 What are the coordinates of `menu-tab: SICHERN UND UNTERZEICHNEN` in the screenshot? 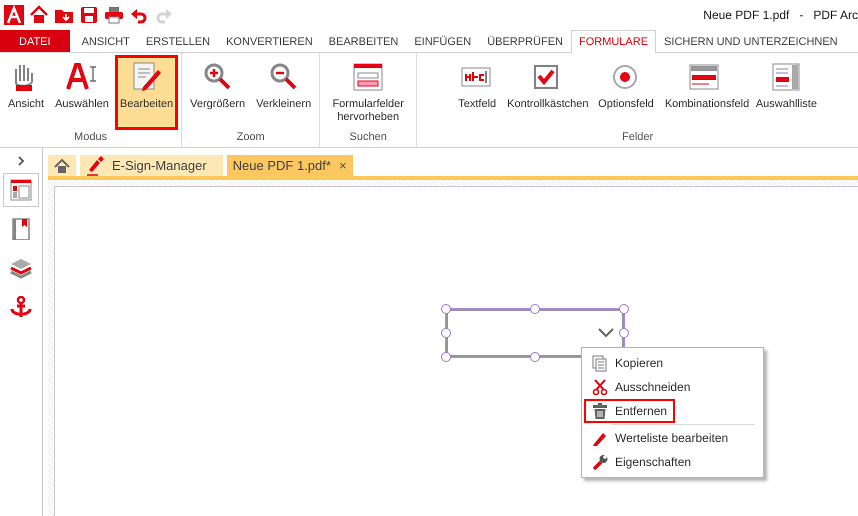 It's located at (751, 41).